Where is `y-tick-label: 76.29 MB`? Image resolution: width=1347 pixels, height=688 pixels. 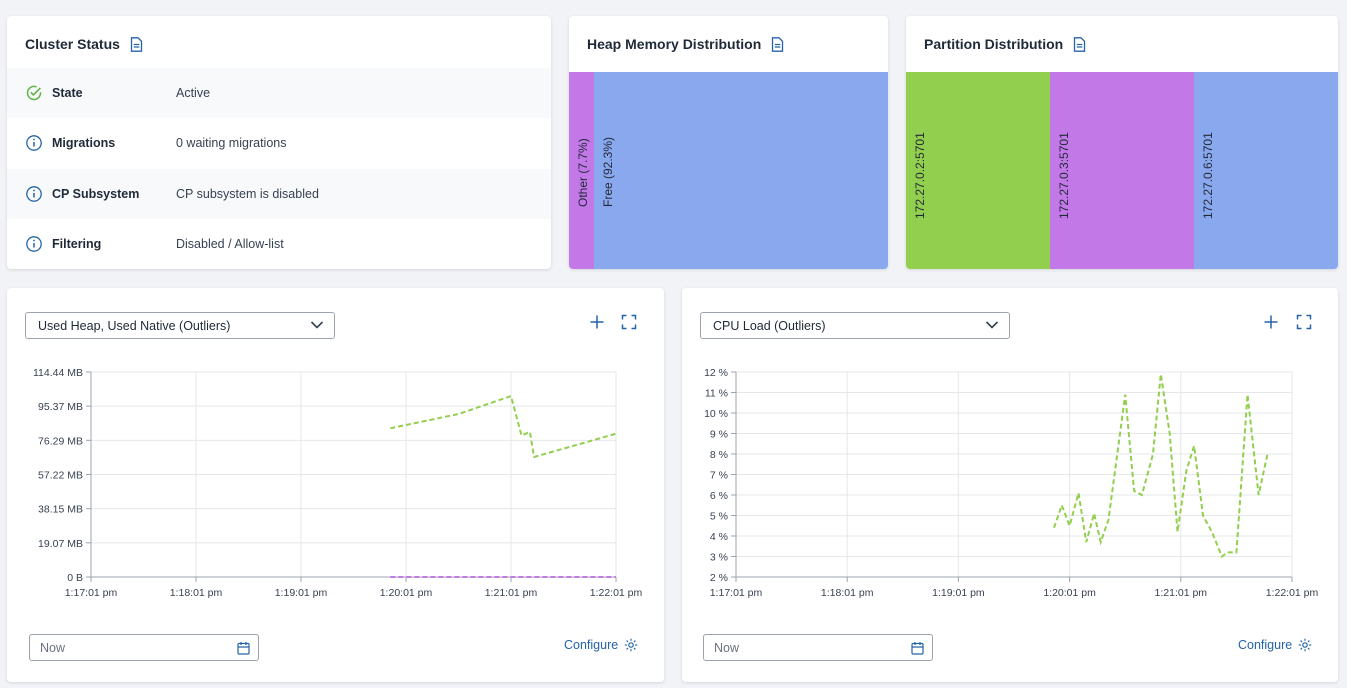
y-tick-label: 76.29 MB is located at coordinates (60, 441).